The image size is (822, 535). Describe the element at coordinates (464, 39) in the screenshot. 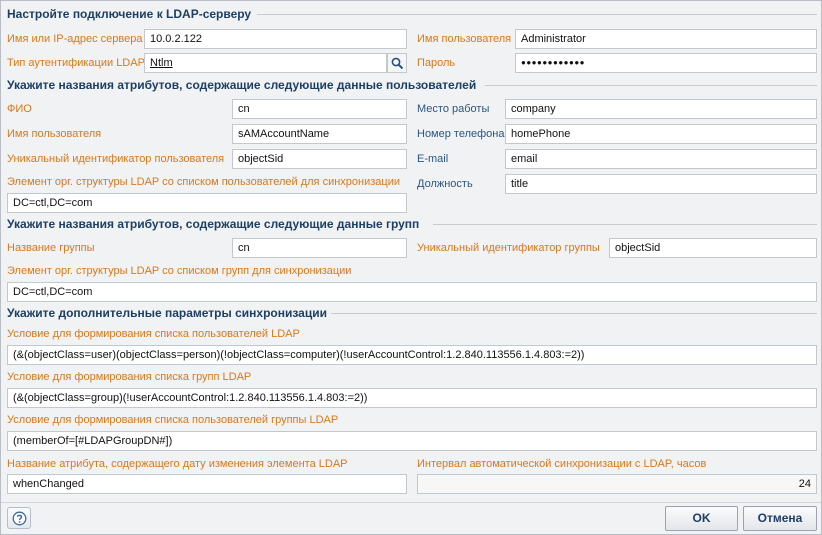

I see `username-label: Имя пользователя` at that location.